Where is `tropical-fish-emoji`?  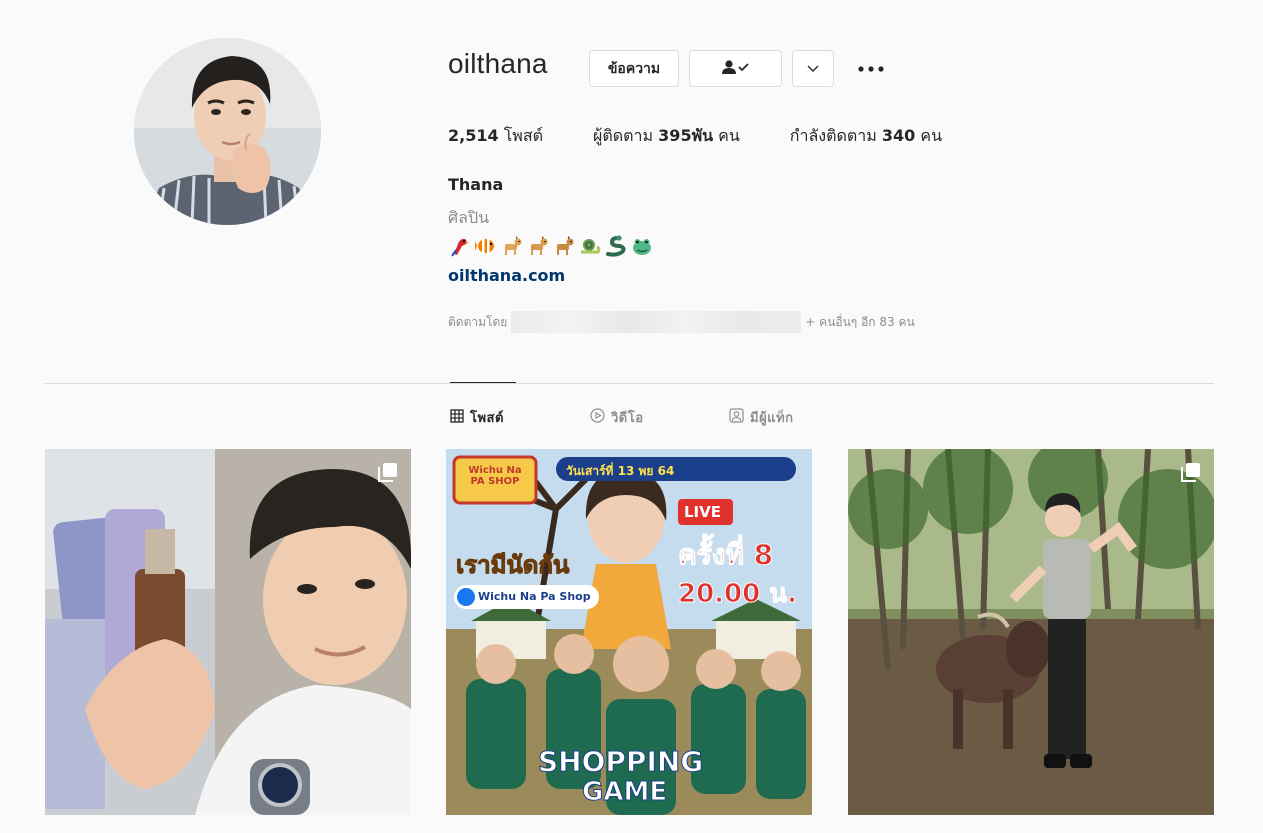 tropical-fish-emoji is located at coordinates (486, 246).